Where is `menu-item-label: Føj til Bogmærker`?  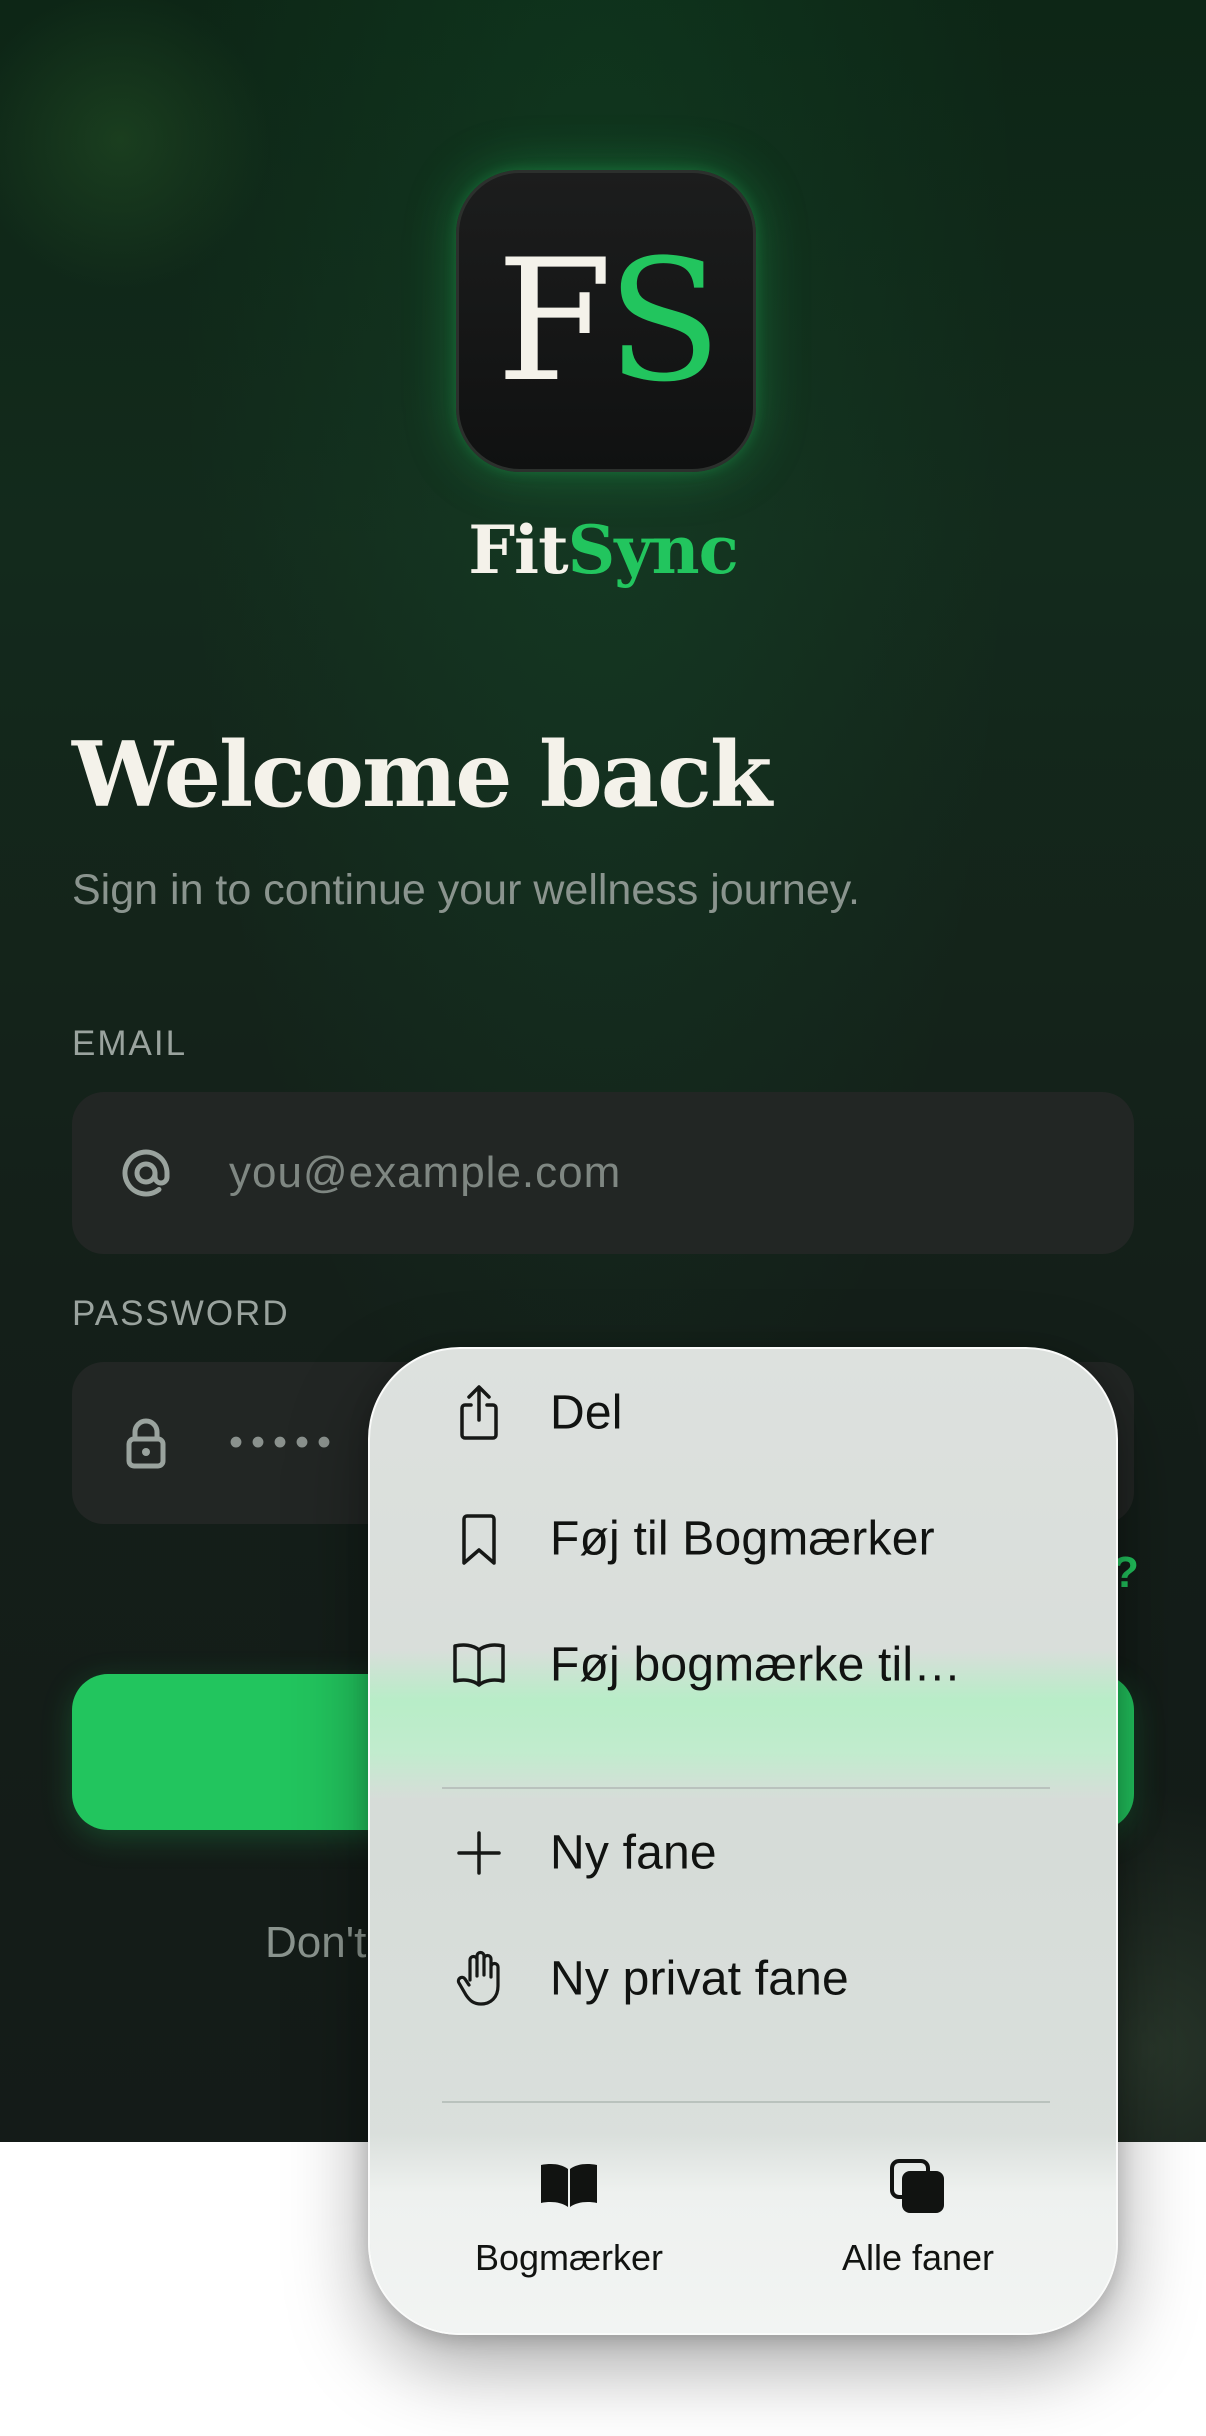
menu-item-label: Føj til Bogmærker is located at coordinates (742, 1539).